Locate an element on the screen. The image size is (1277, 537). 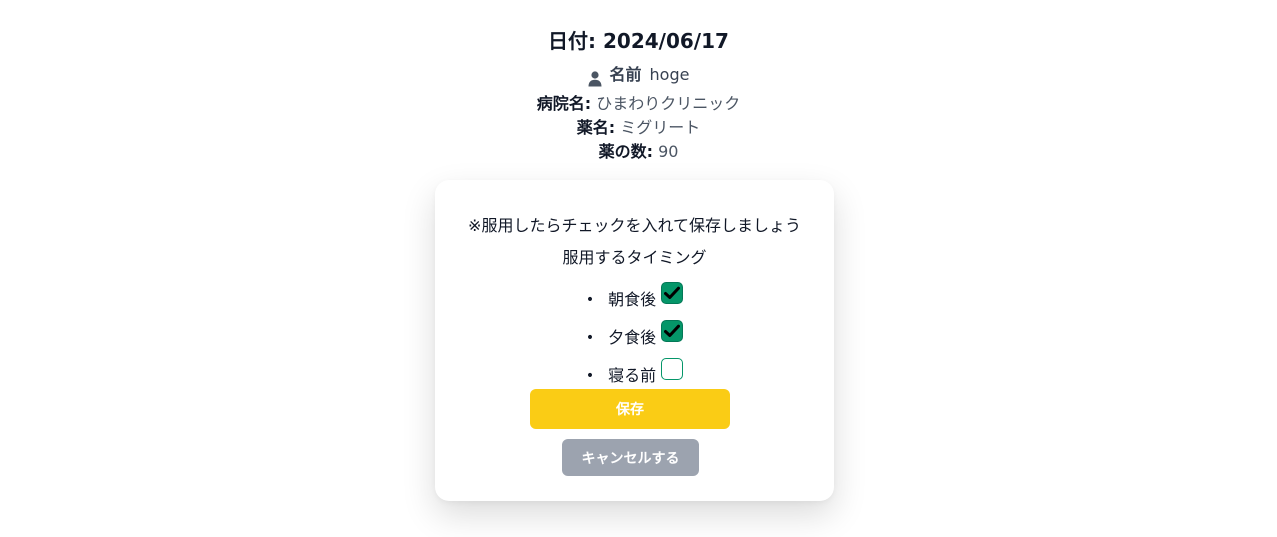
medicine-count-row: 薬の数: 90 is located at coordinates (638, 152).